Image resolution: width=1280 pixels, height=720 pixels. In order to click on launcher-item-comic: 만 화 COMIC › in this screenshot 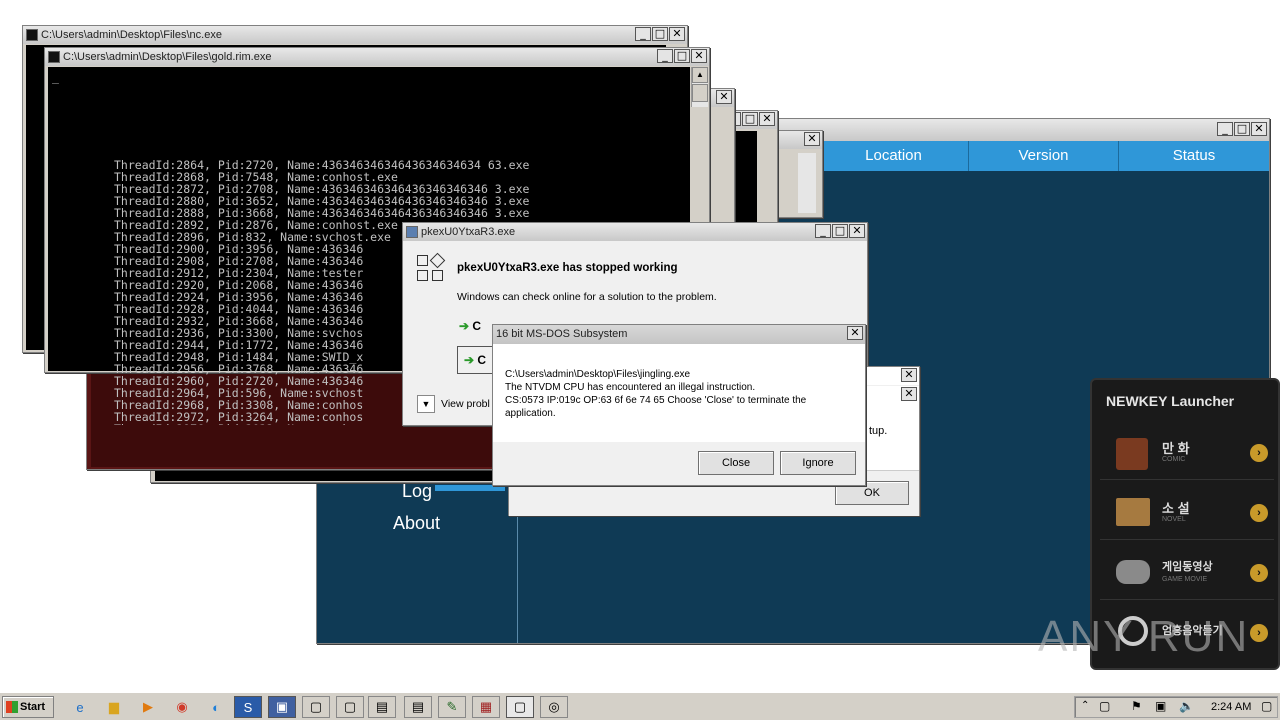, I will do `click(1187, 452)`.